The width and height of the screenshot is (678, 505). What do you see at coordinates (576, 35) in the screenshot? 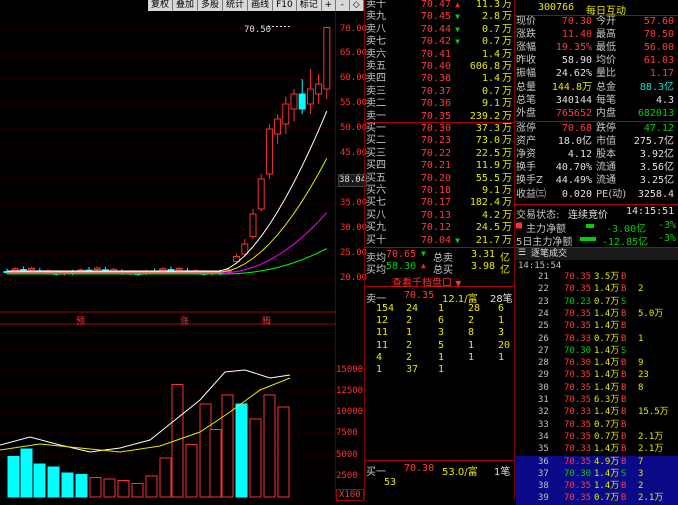
I see `quote-field-value: 11.40` at bounding box center [576, 35].